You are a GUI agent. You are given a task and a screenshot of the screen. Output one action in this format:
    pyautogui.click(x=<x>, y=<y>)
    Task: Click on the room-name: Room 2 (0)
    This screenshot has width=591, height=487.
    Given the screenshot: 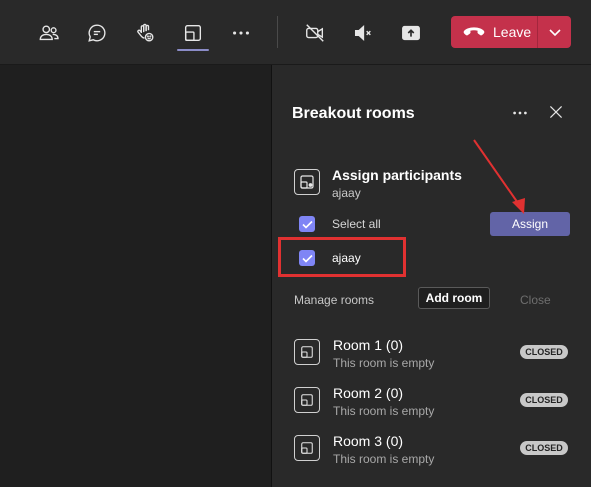 What is the action you would take?
    pyautogui.click(x=368, y=393)
    